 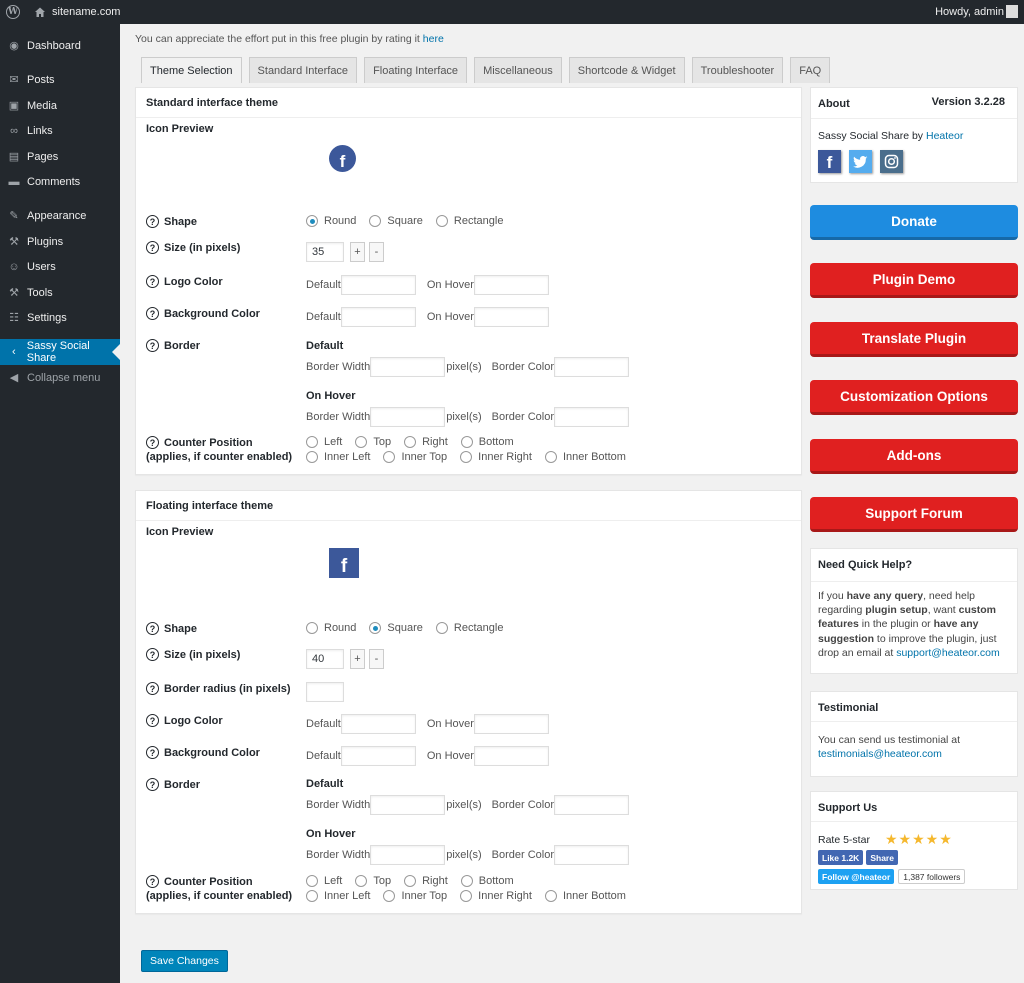 I want to click on rating-stars: ★★★★★, so click(x=919, y=839).